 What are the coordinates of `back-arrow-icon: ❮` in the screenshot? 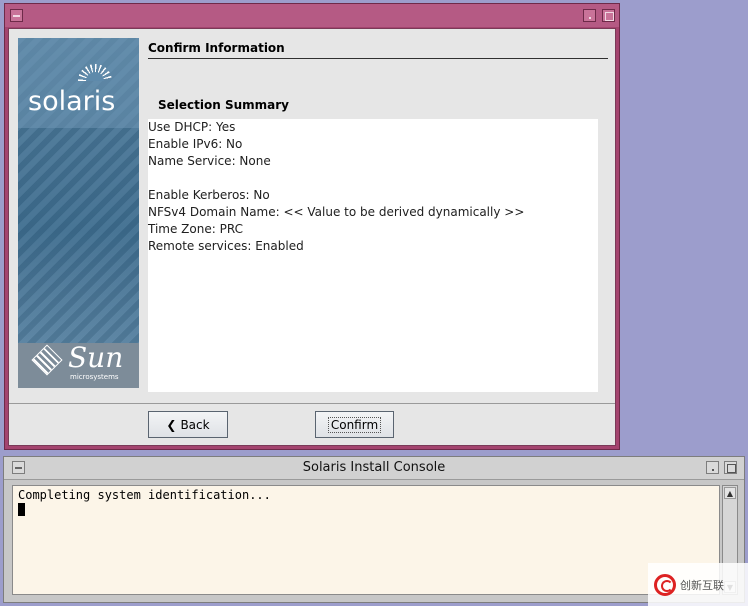 It's located at (171, 424).